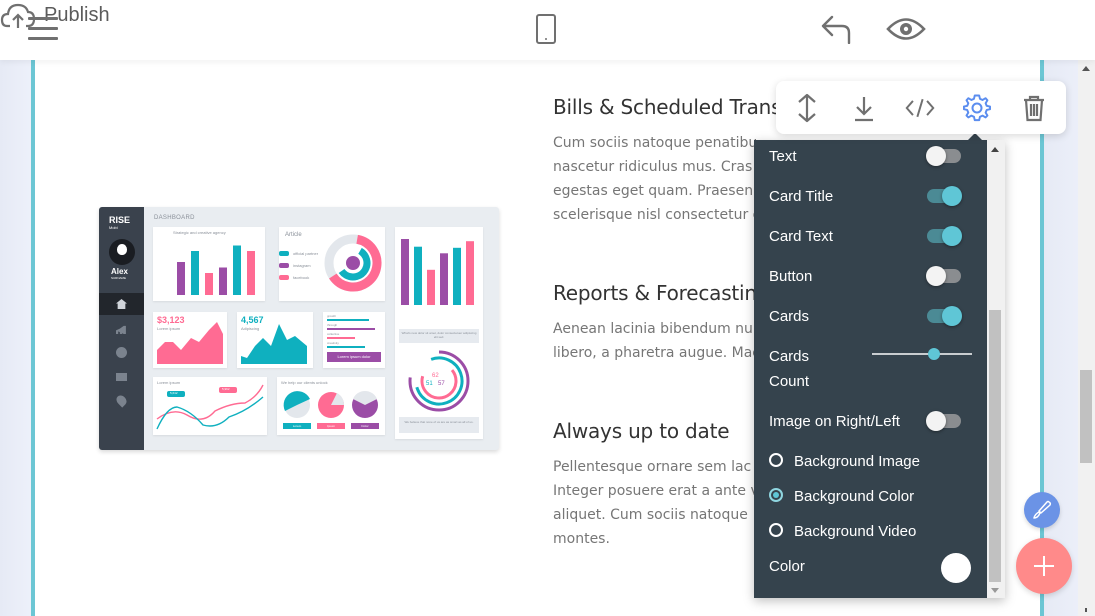 The image size is (1095, 616). I want to click on radio-label-background-image: Background Image, so click(857, 461).